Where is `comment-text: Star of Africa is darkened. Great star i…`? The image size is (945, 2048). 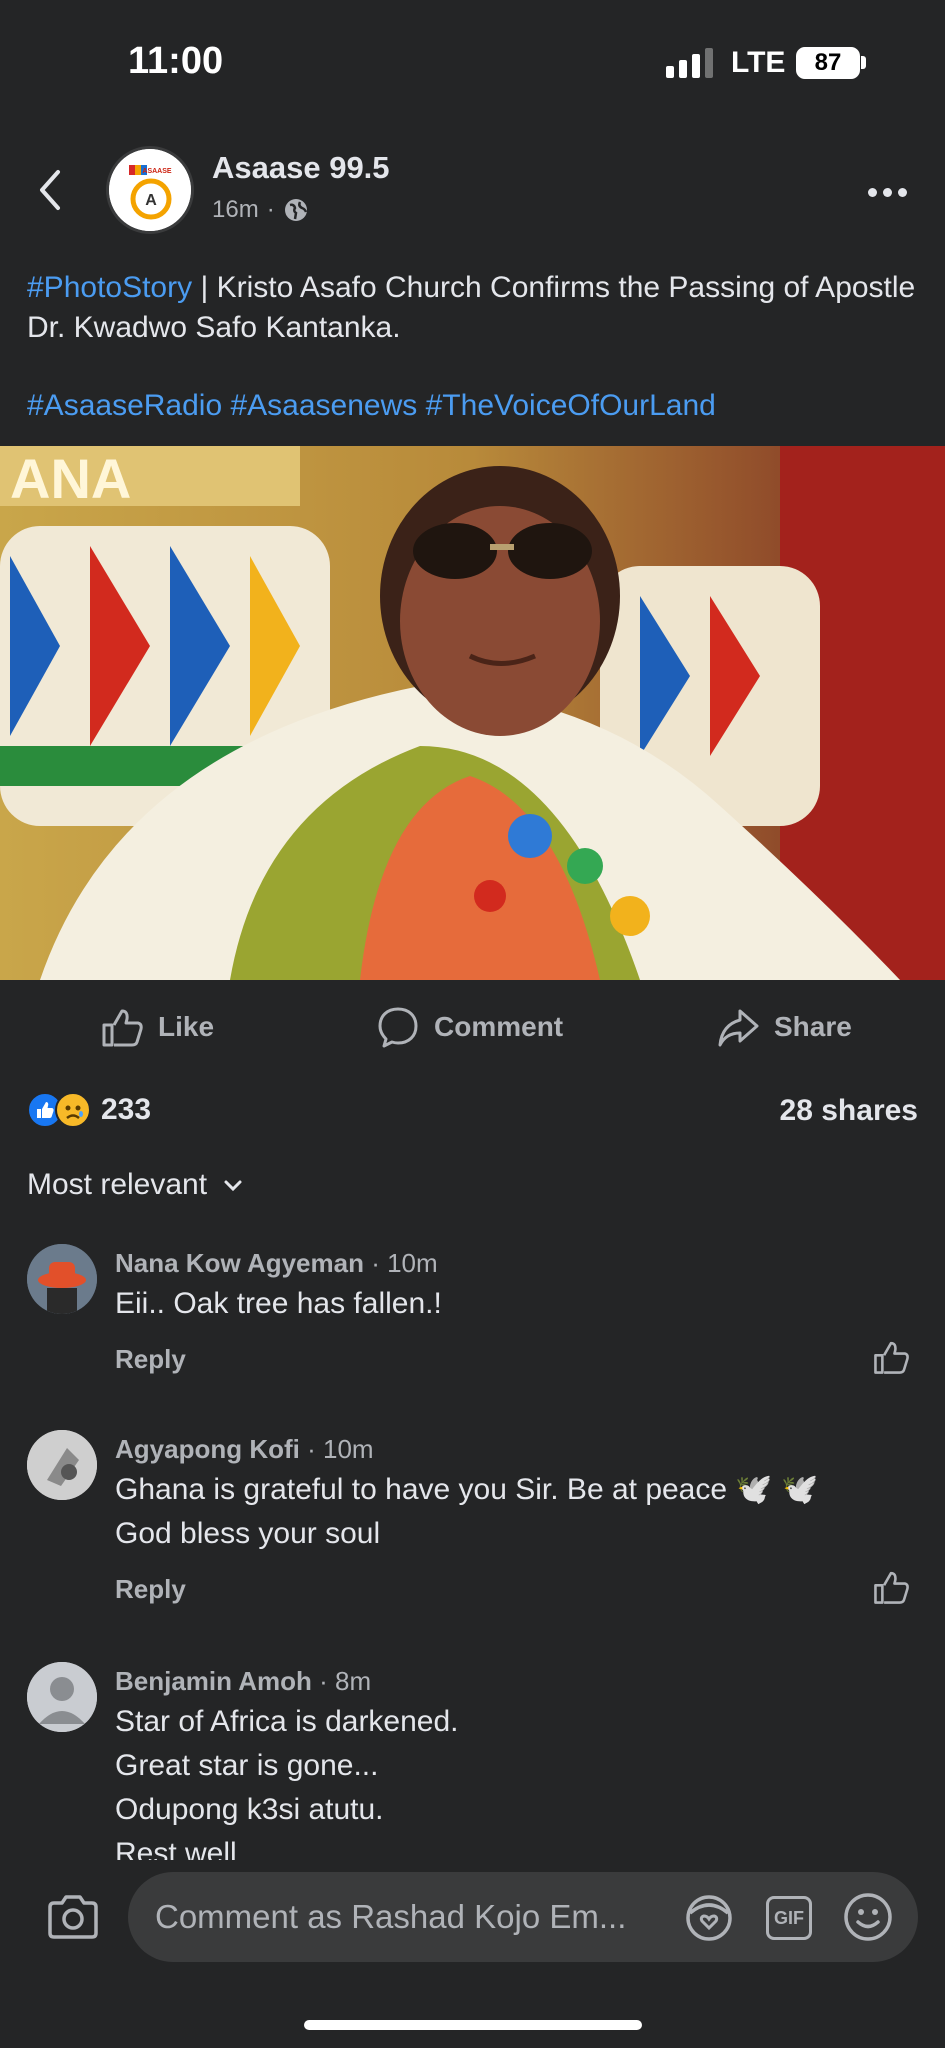 comment-text: Star of Africa is darkened. Great star i… is located at coordinates (287, 1787).